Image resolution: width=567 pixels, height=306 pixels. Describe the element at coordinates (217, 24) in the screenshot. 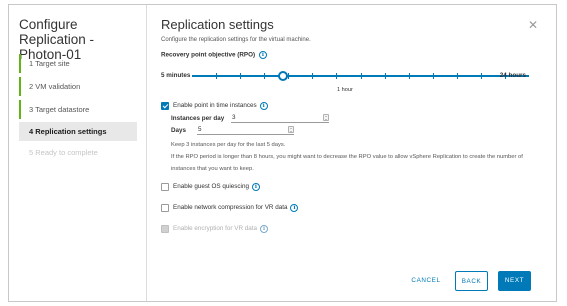

I see `page-title: Replication settings` at that location.